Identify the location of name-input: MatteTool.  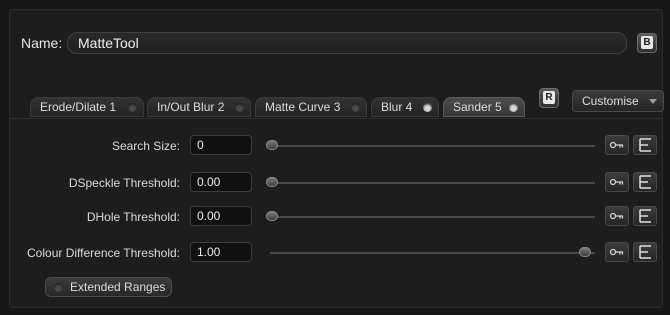
(347, 43).